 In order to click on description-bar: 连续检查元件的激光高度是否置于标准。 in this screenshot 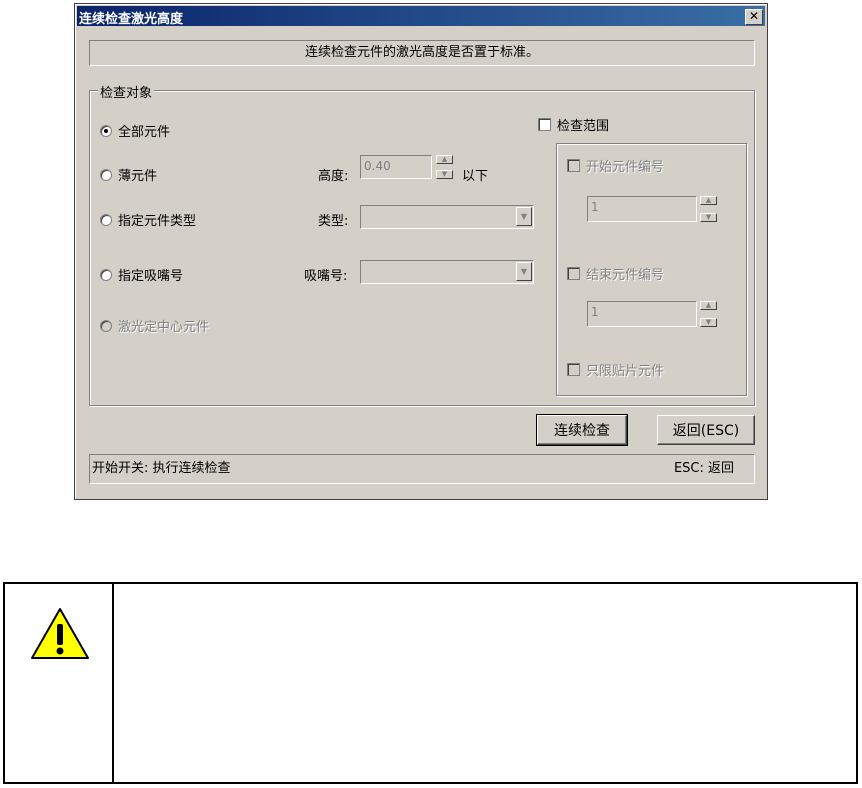, I will do `click(422, 53)`.